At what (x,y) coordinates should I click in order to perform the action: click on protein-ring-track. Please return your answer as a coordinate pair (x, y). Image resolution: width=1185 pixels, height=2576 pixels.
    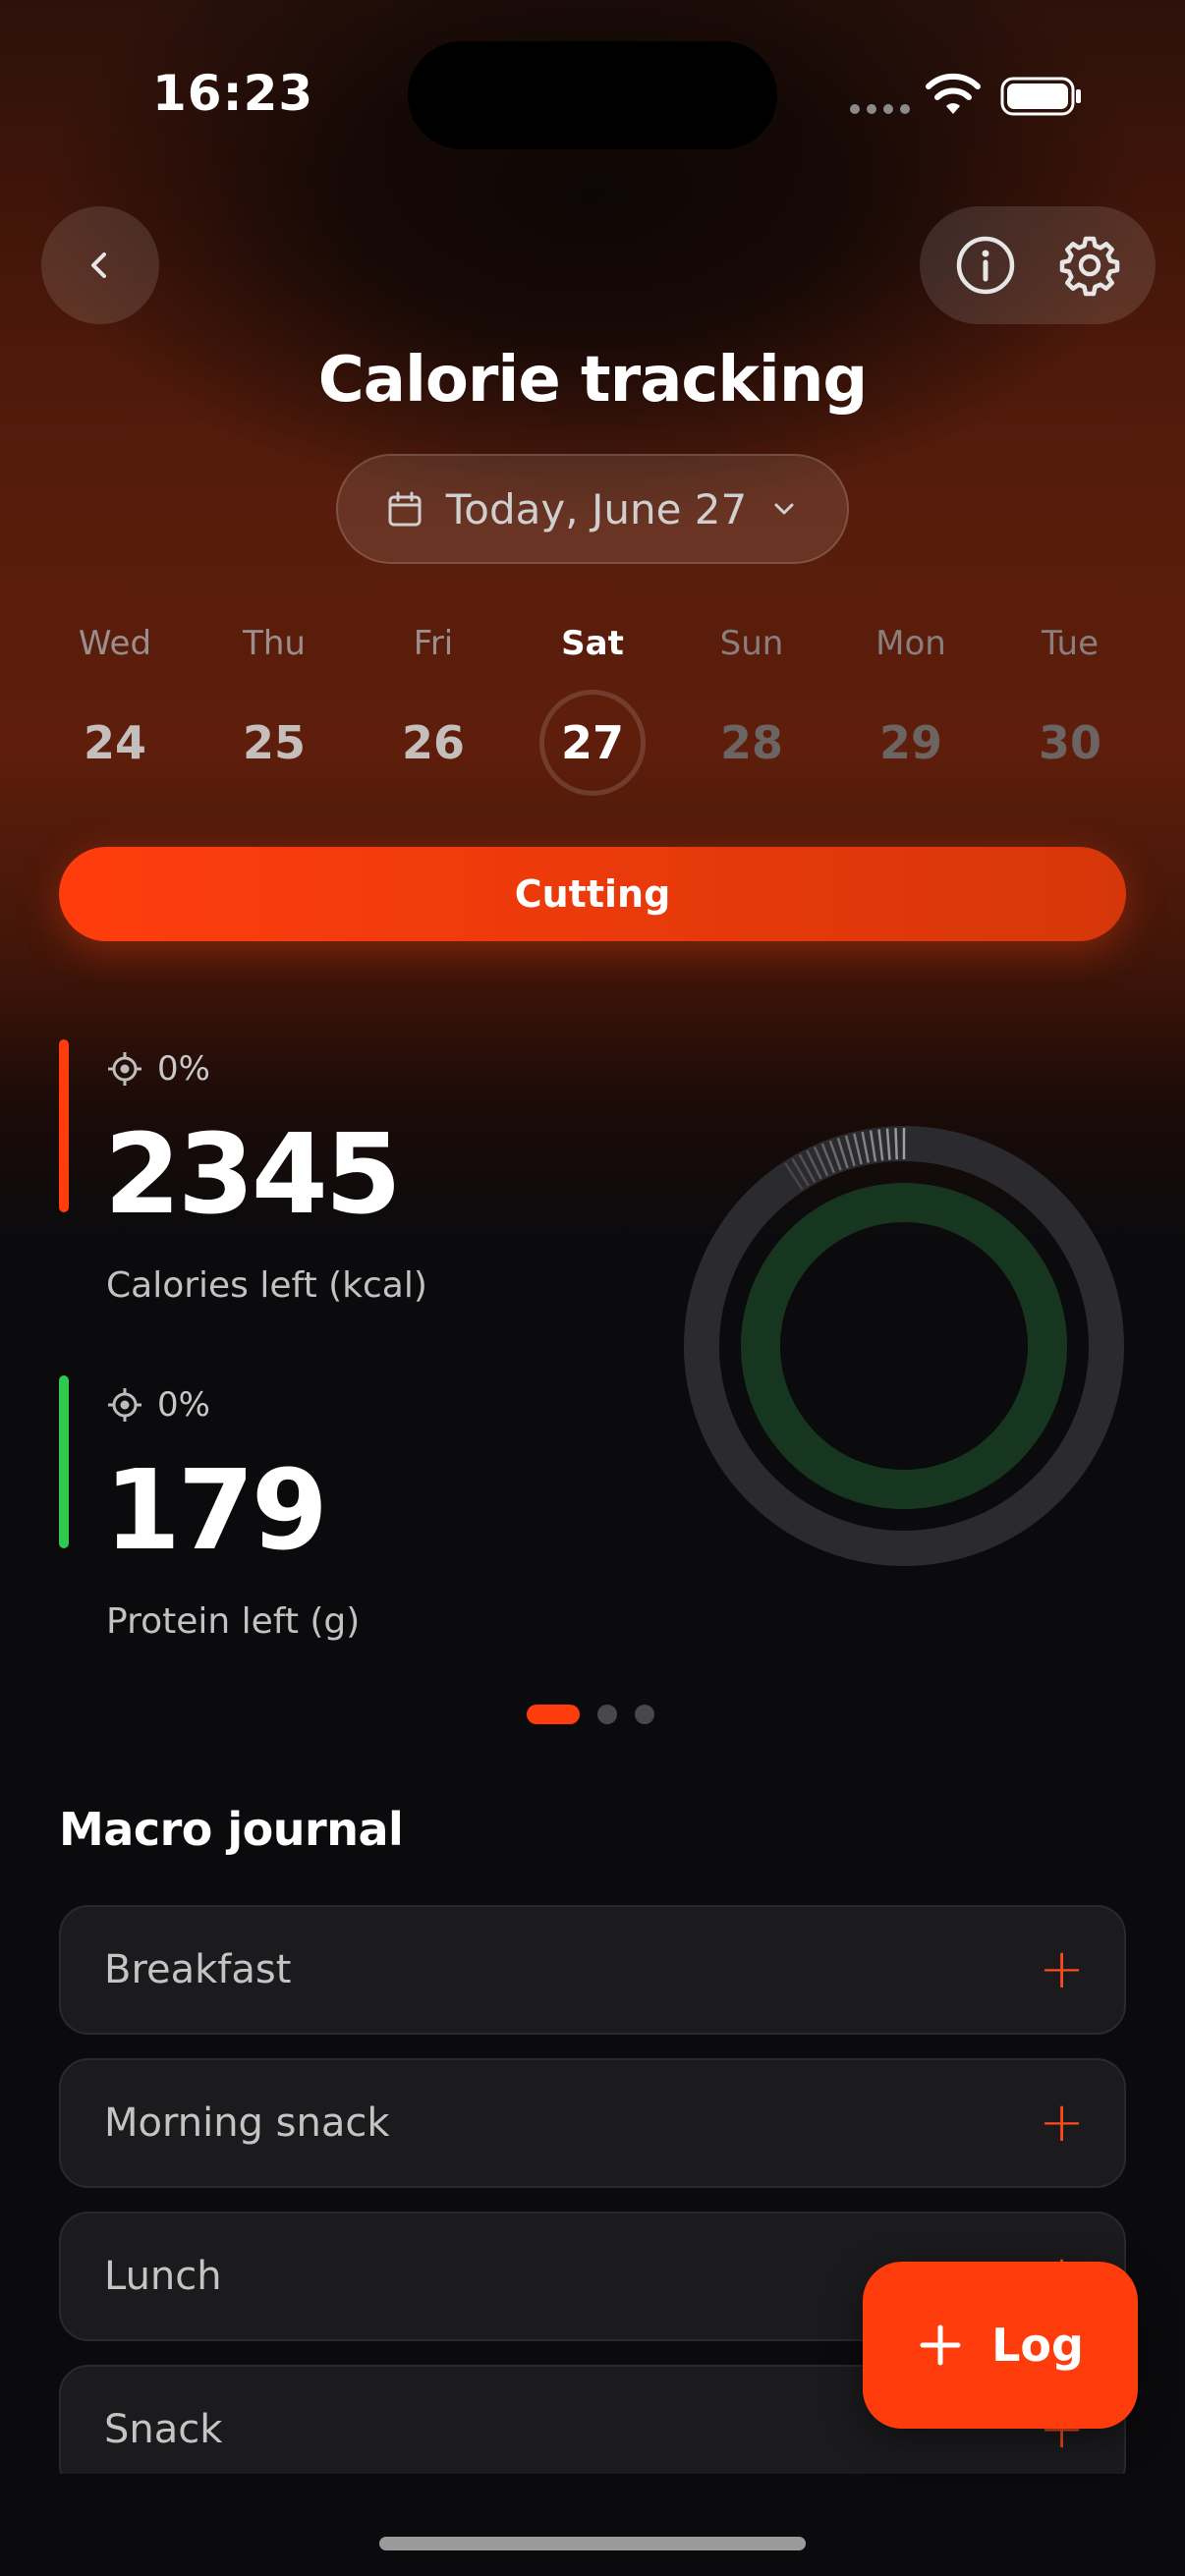
    Looking at the image, I should click on (904, 1346).